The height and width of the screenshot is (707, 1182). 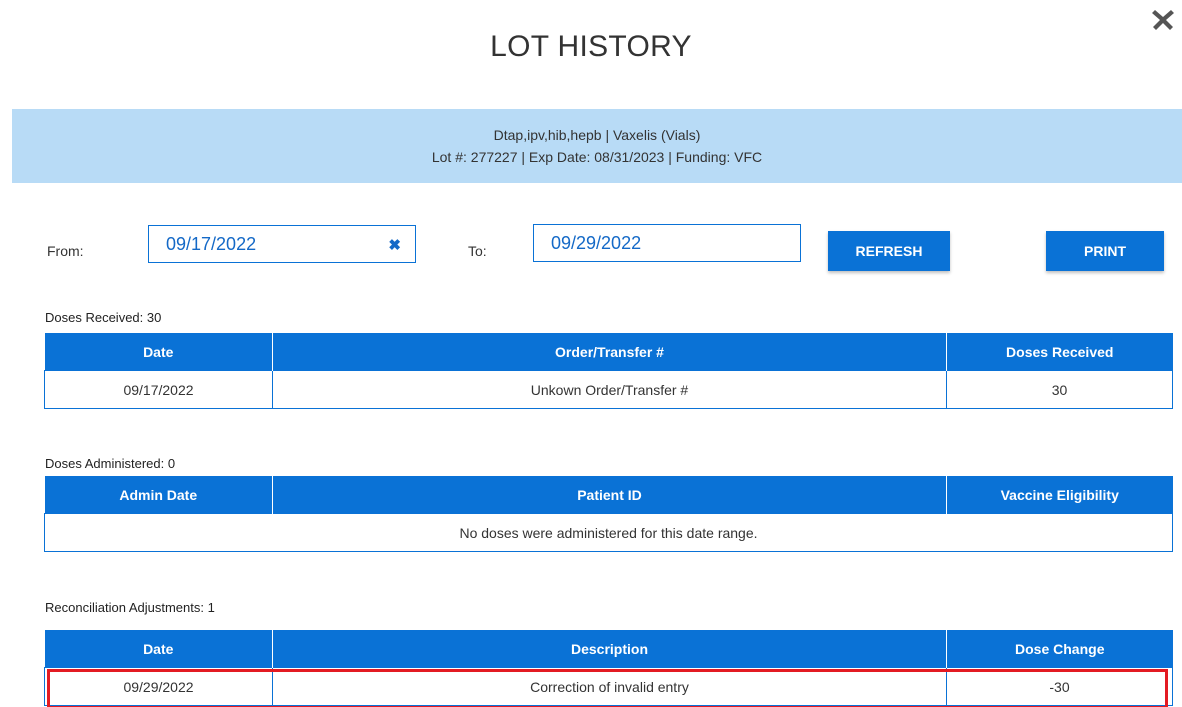 I want to click on table-row: 09/17/2022 Unkown Order/Transfer # 30, so click(x=608, y=389).